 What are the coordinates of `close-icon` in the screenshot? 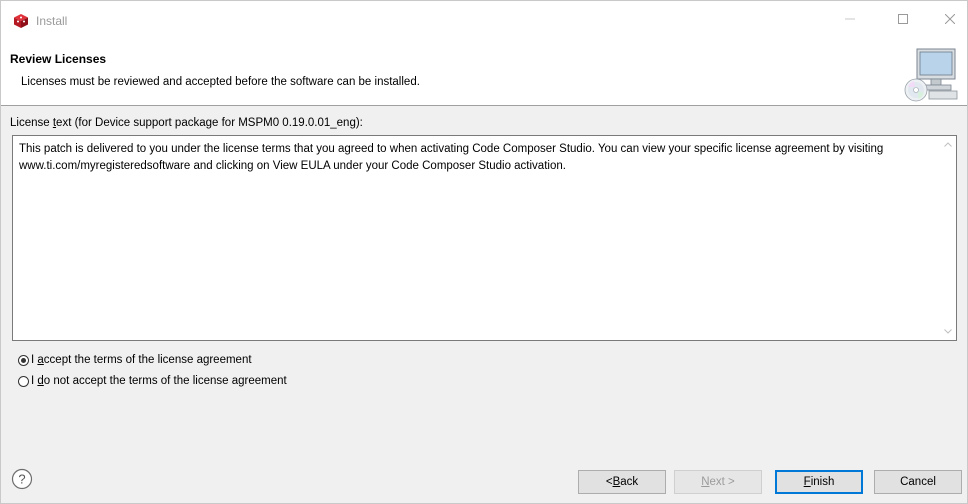 It's located at (950, 19).